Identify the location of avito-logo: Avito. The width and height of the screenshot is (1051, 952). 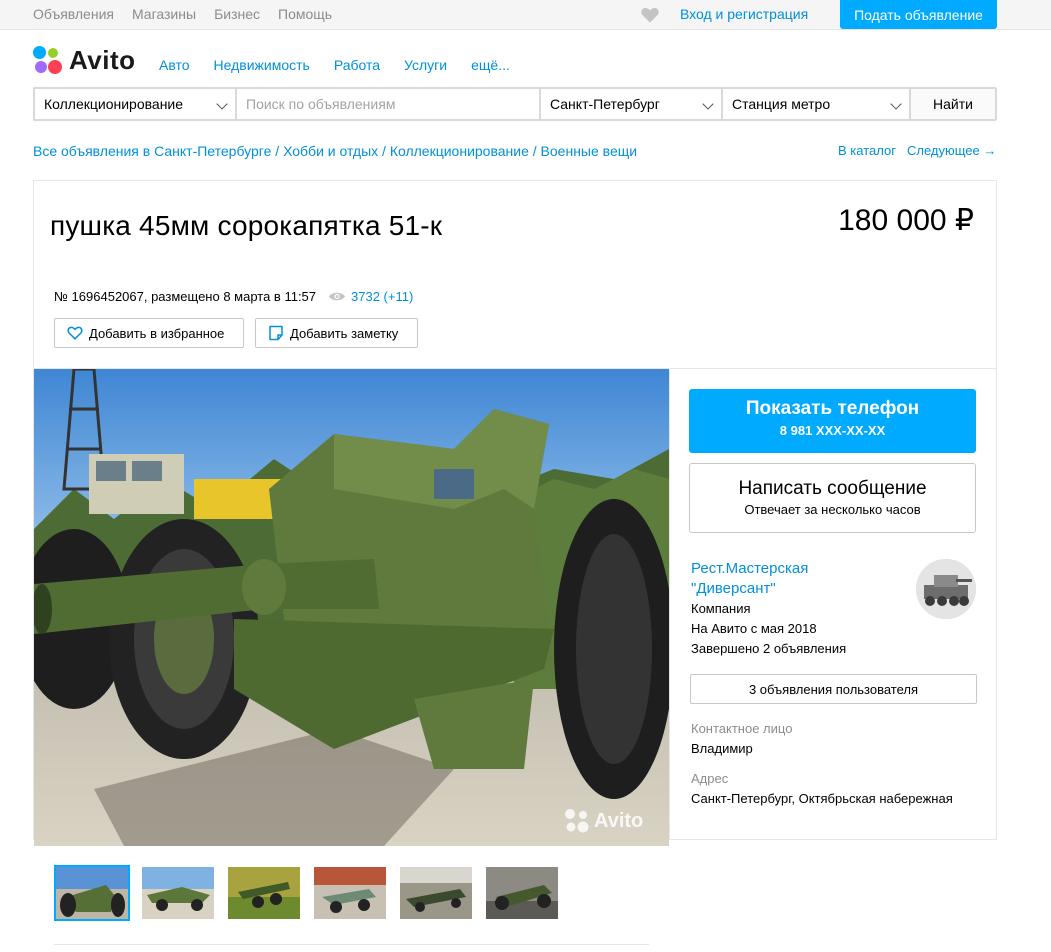
(84, 60).